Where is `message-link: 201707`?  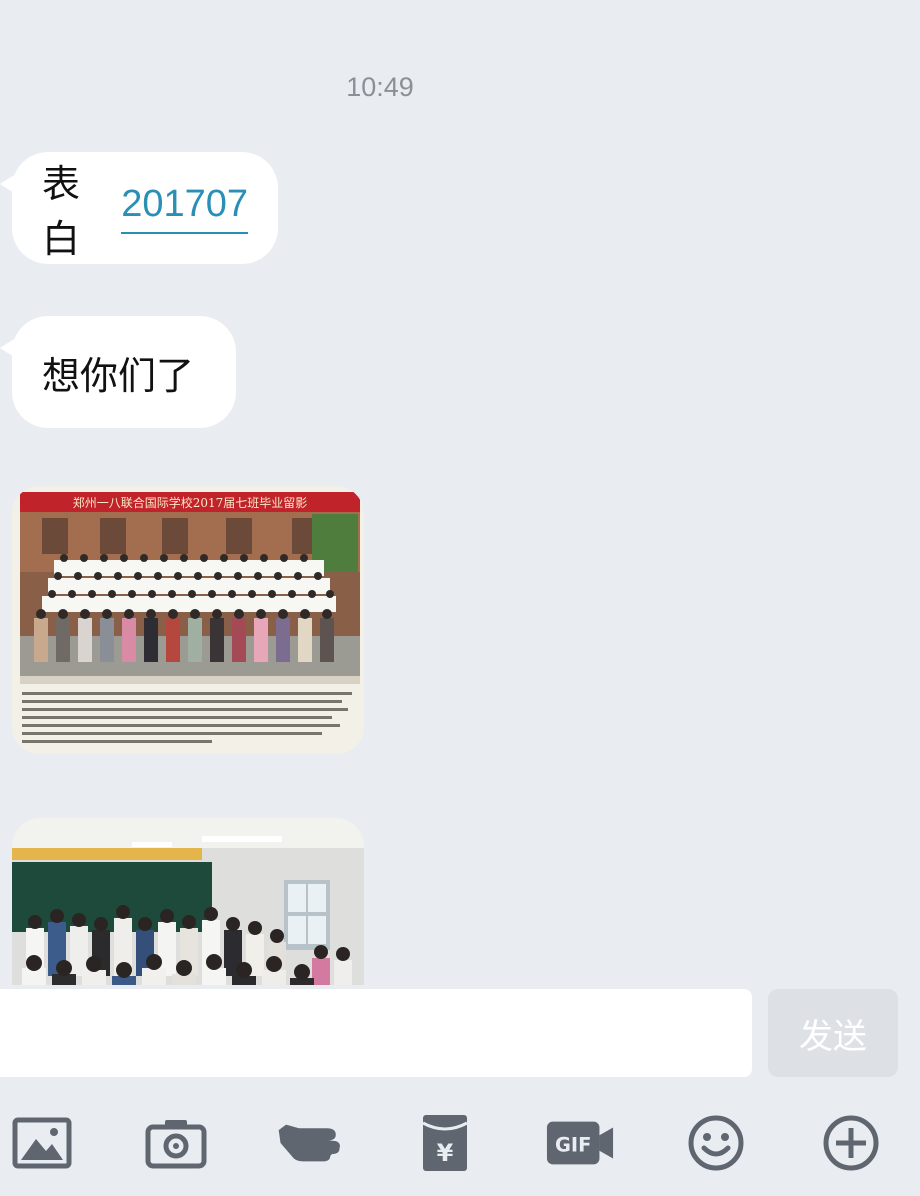
message-link: 201707 is located at coordinates (184, 208).